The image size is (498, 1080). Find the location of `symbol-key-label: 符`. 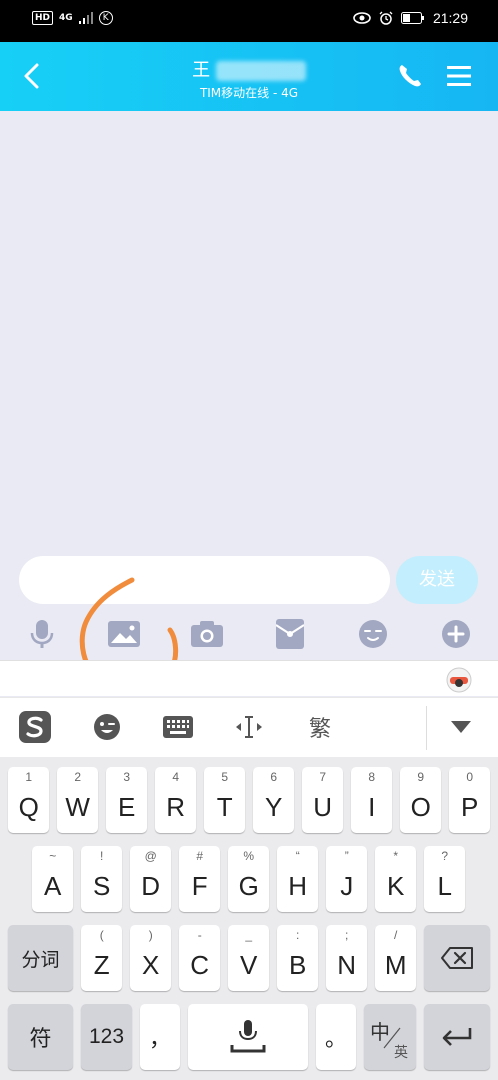

symbol-key-label: 符 is located at coordinates (40, 1038).